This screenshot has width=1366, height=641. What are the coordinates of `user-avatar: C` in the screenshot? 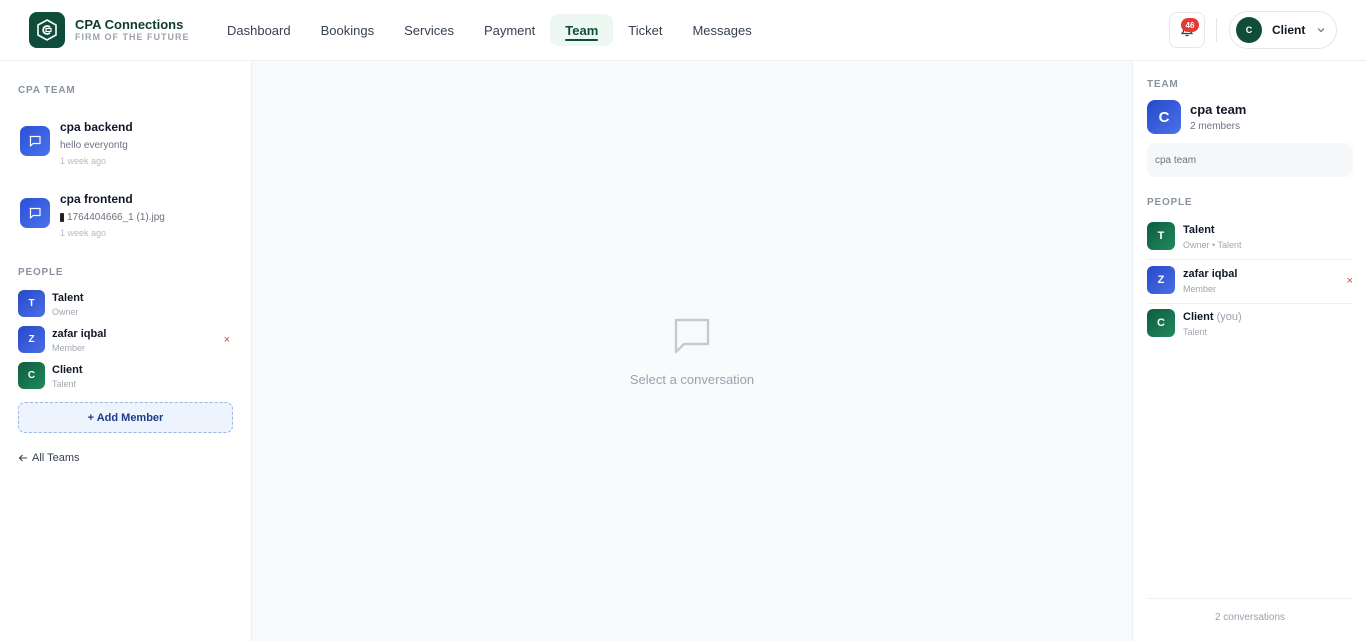 It's located at (1249, 30).